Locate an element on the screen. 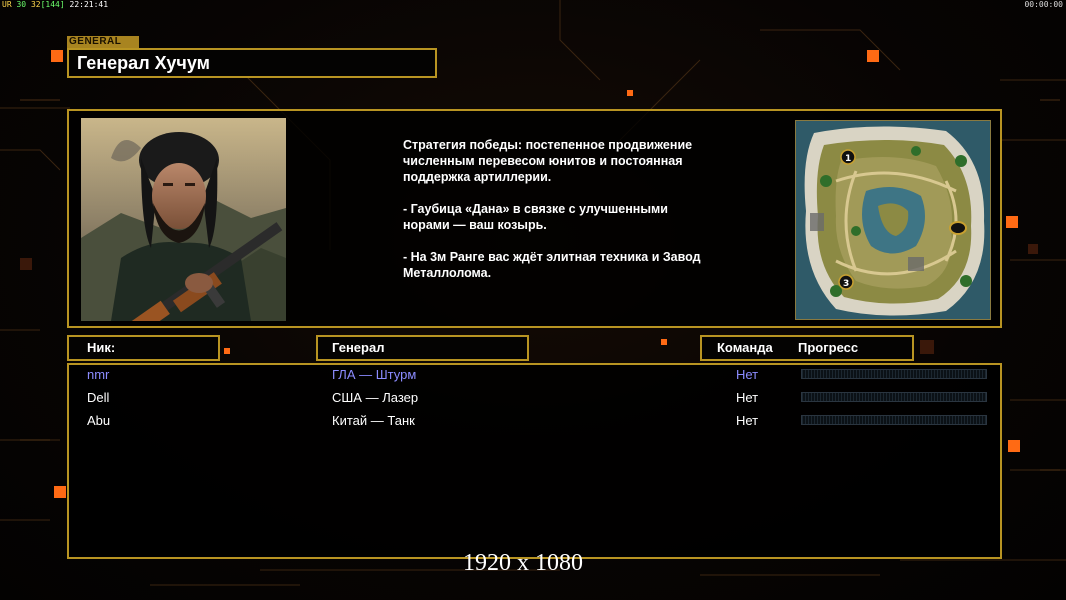  resolution-label: 1920 x 1080 is located at coordinates (523, 563).